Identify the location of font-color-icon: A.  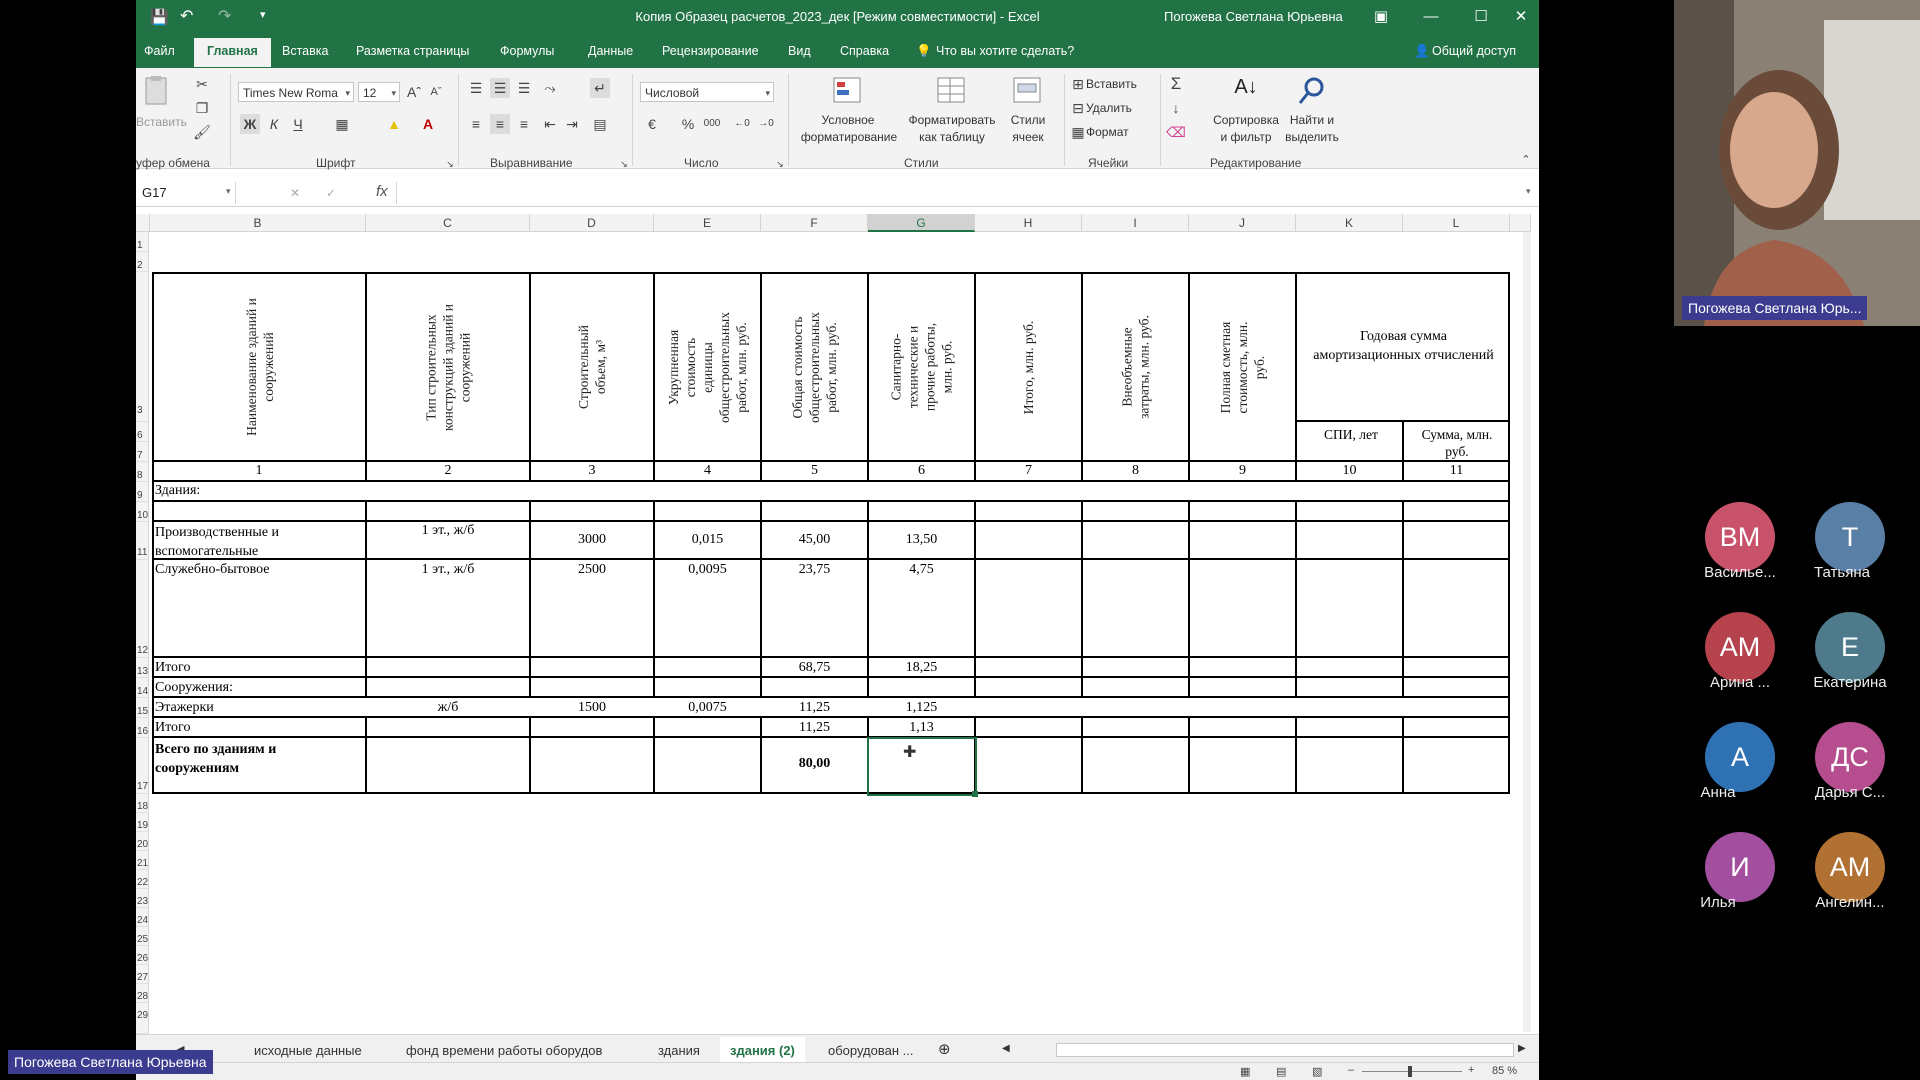
(428, 124).